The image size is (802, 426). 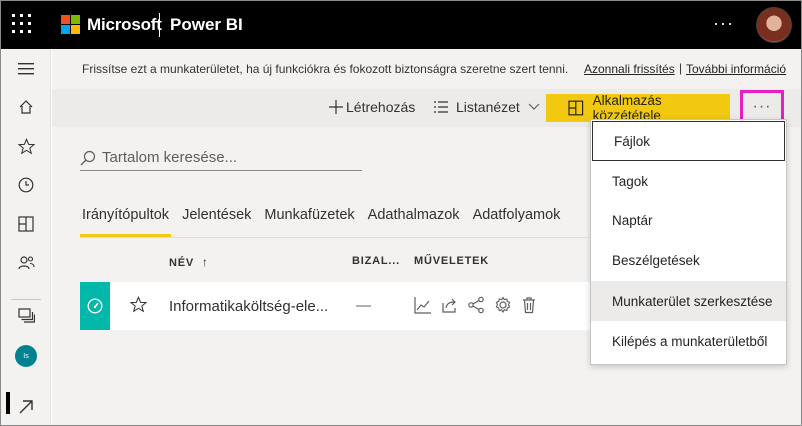 What do you see at coordinates (736, 69) in the screenshot?
I see `learn-more-link: További információ` at bounding box center [736, 69].